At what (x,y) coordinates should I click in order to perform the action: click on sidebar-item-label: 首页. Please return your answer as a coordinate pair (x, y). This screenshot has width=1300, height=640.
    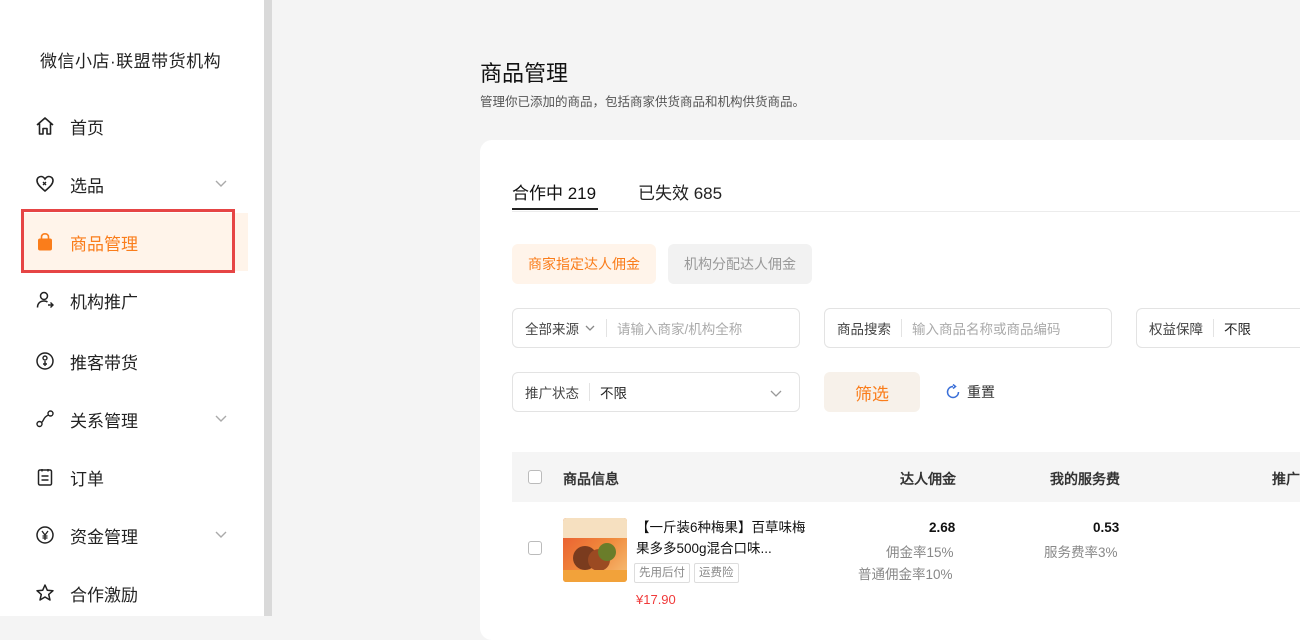
    Looking at the image, I should click on (87, 128).